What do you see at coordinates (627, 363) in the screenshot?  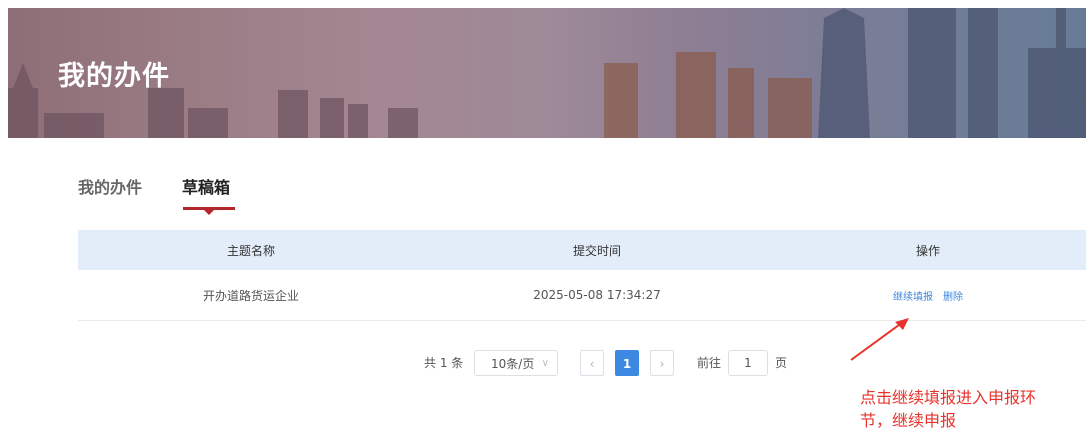 I see `page-number-button: 1` at bounding box center [627, 363].